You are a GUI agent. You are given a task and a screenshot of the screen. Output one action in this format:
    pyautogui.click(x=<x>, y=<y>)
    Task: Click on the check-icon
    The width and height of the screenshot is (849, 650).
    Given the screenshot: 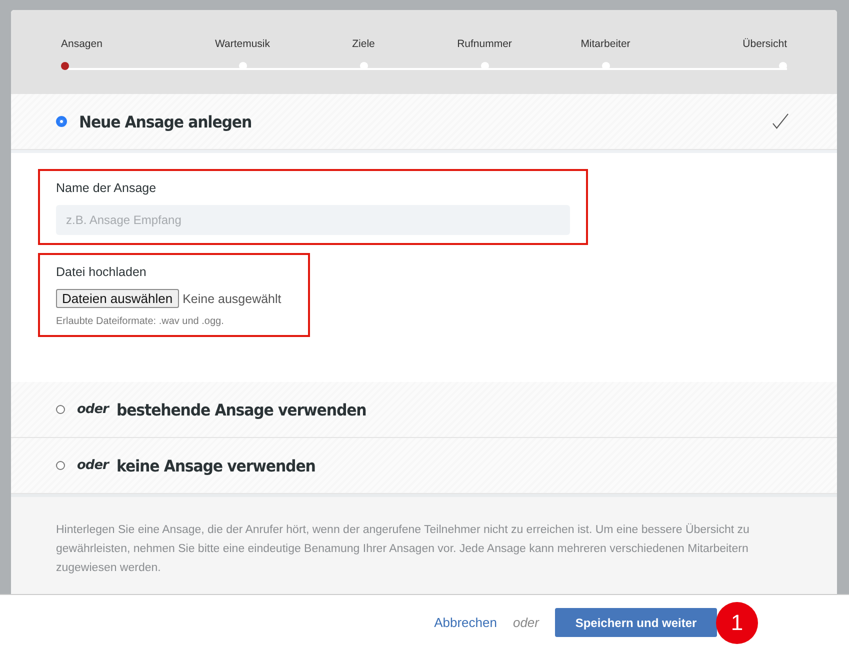 What is the action you would take?
    pyautogui.click(x=780, y=121)
    